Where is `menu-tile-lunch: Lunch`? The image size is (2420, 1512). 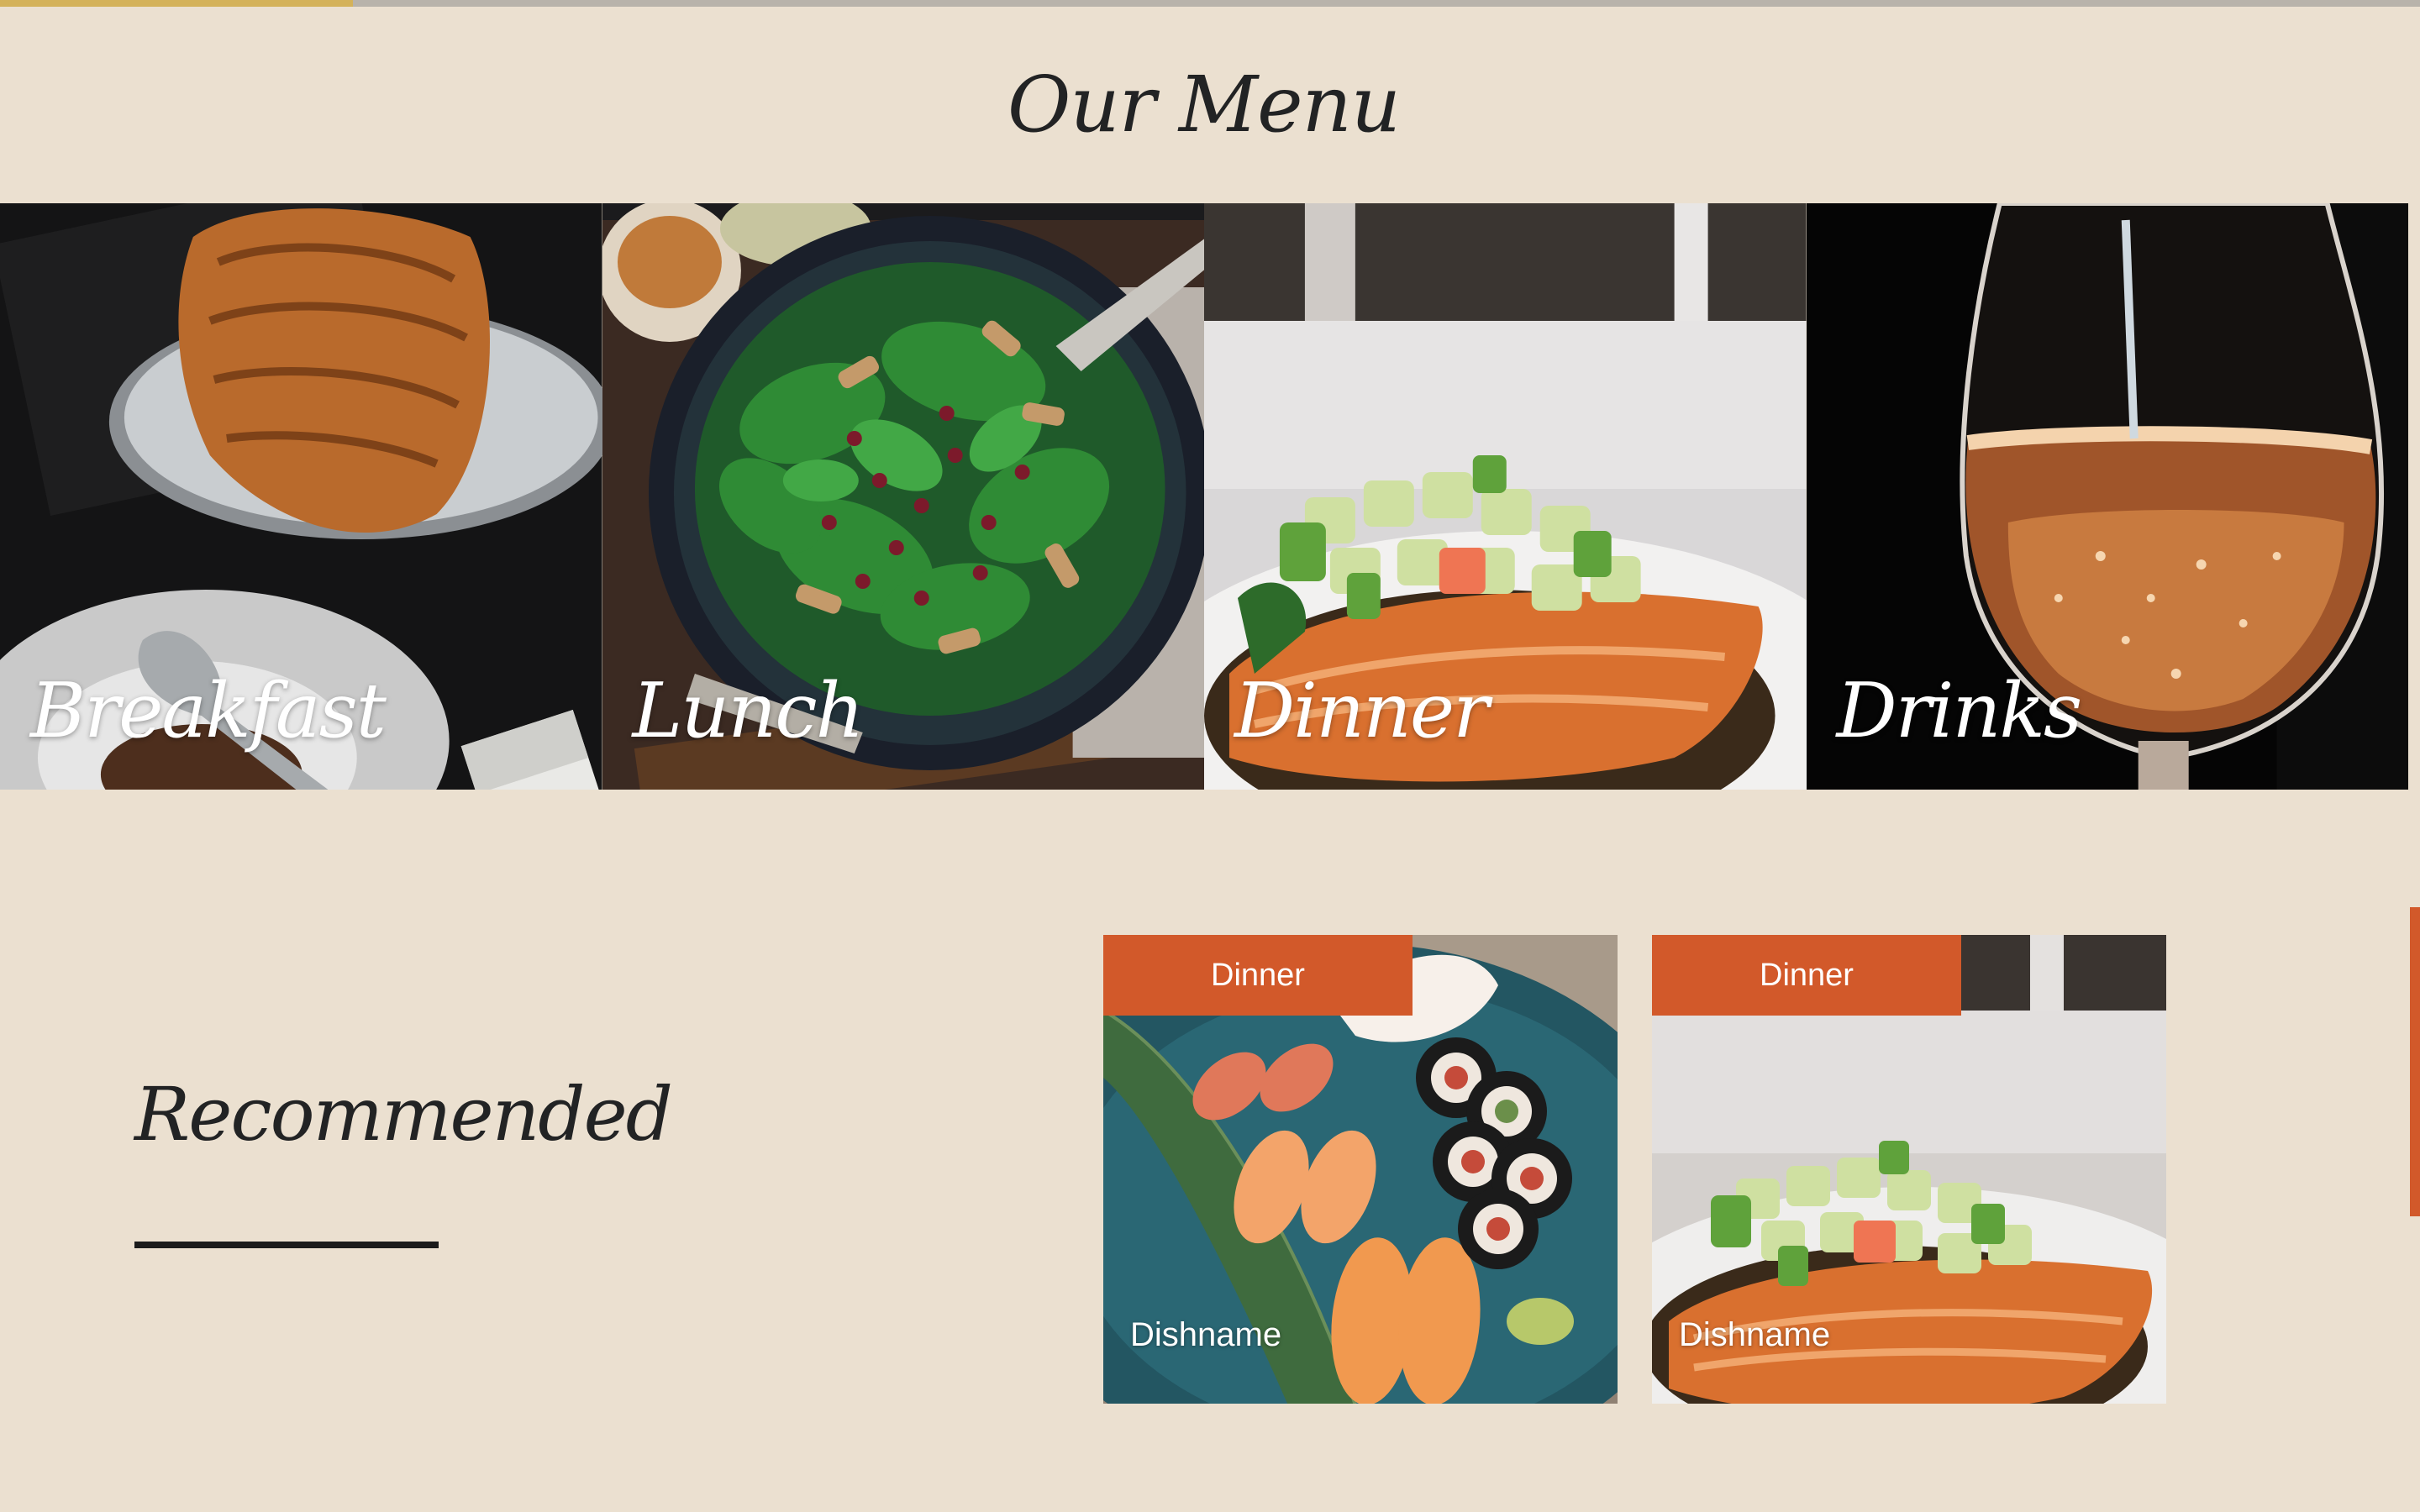 menu-tile-lunch: Lunch is located at coordinates (903, 496).